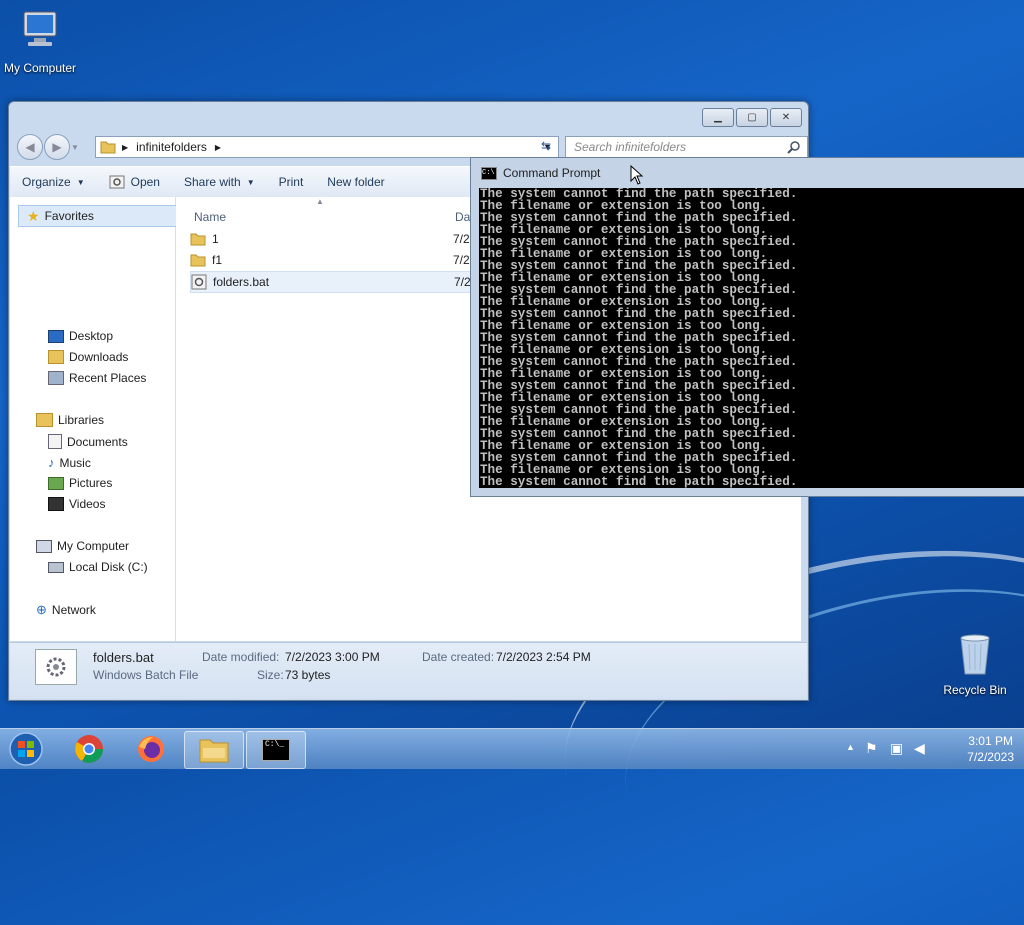  I want to click on forward-arrow-icon: ▶, so click(57, 147).